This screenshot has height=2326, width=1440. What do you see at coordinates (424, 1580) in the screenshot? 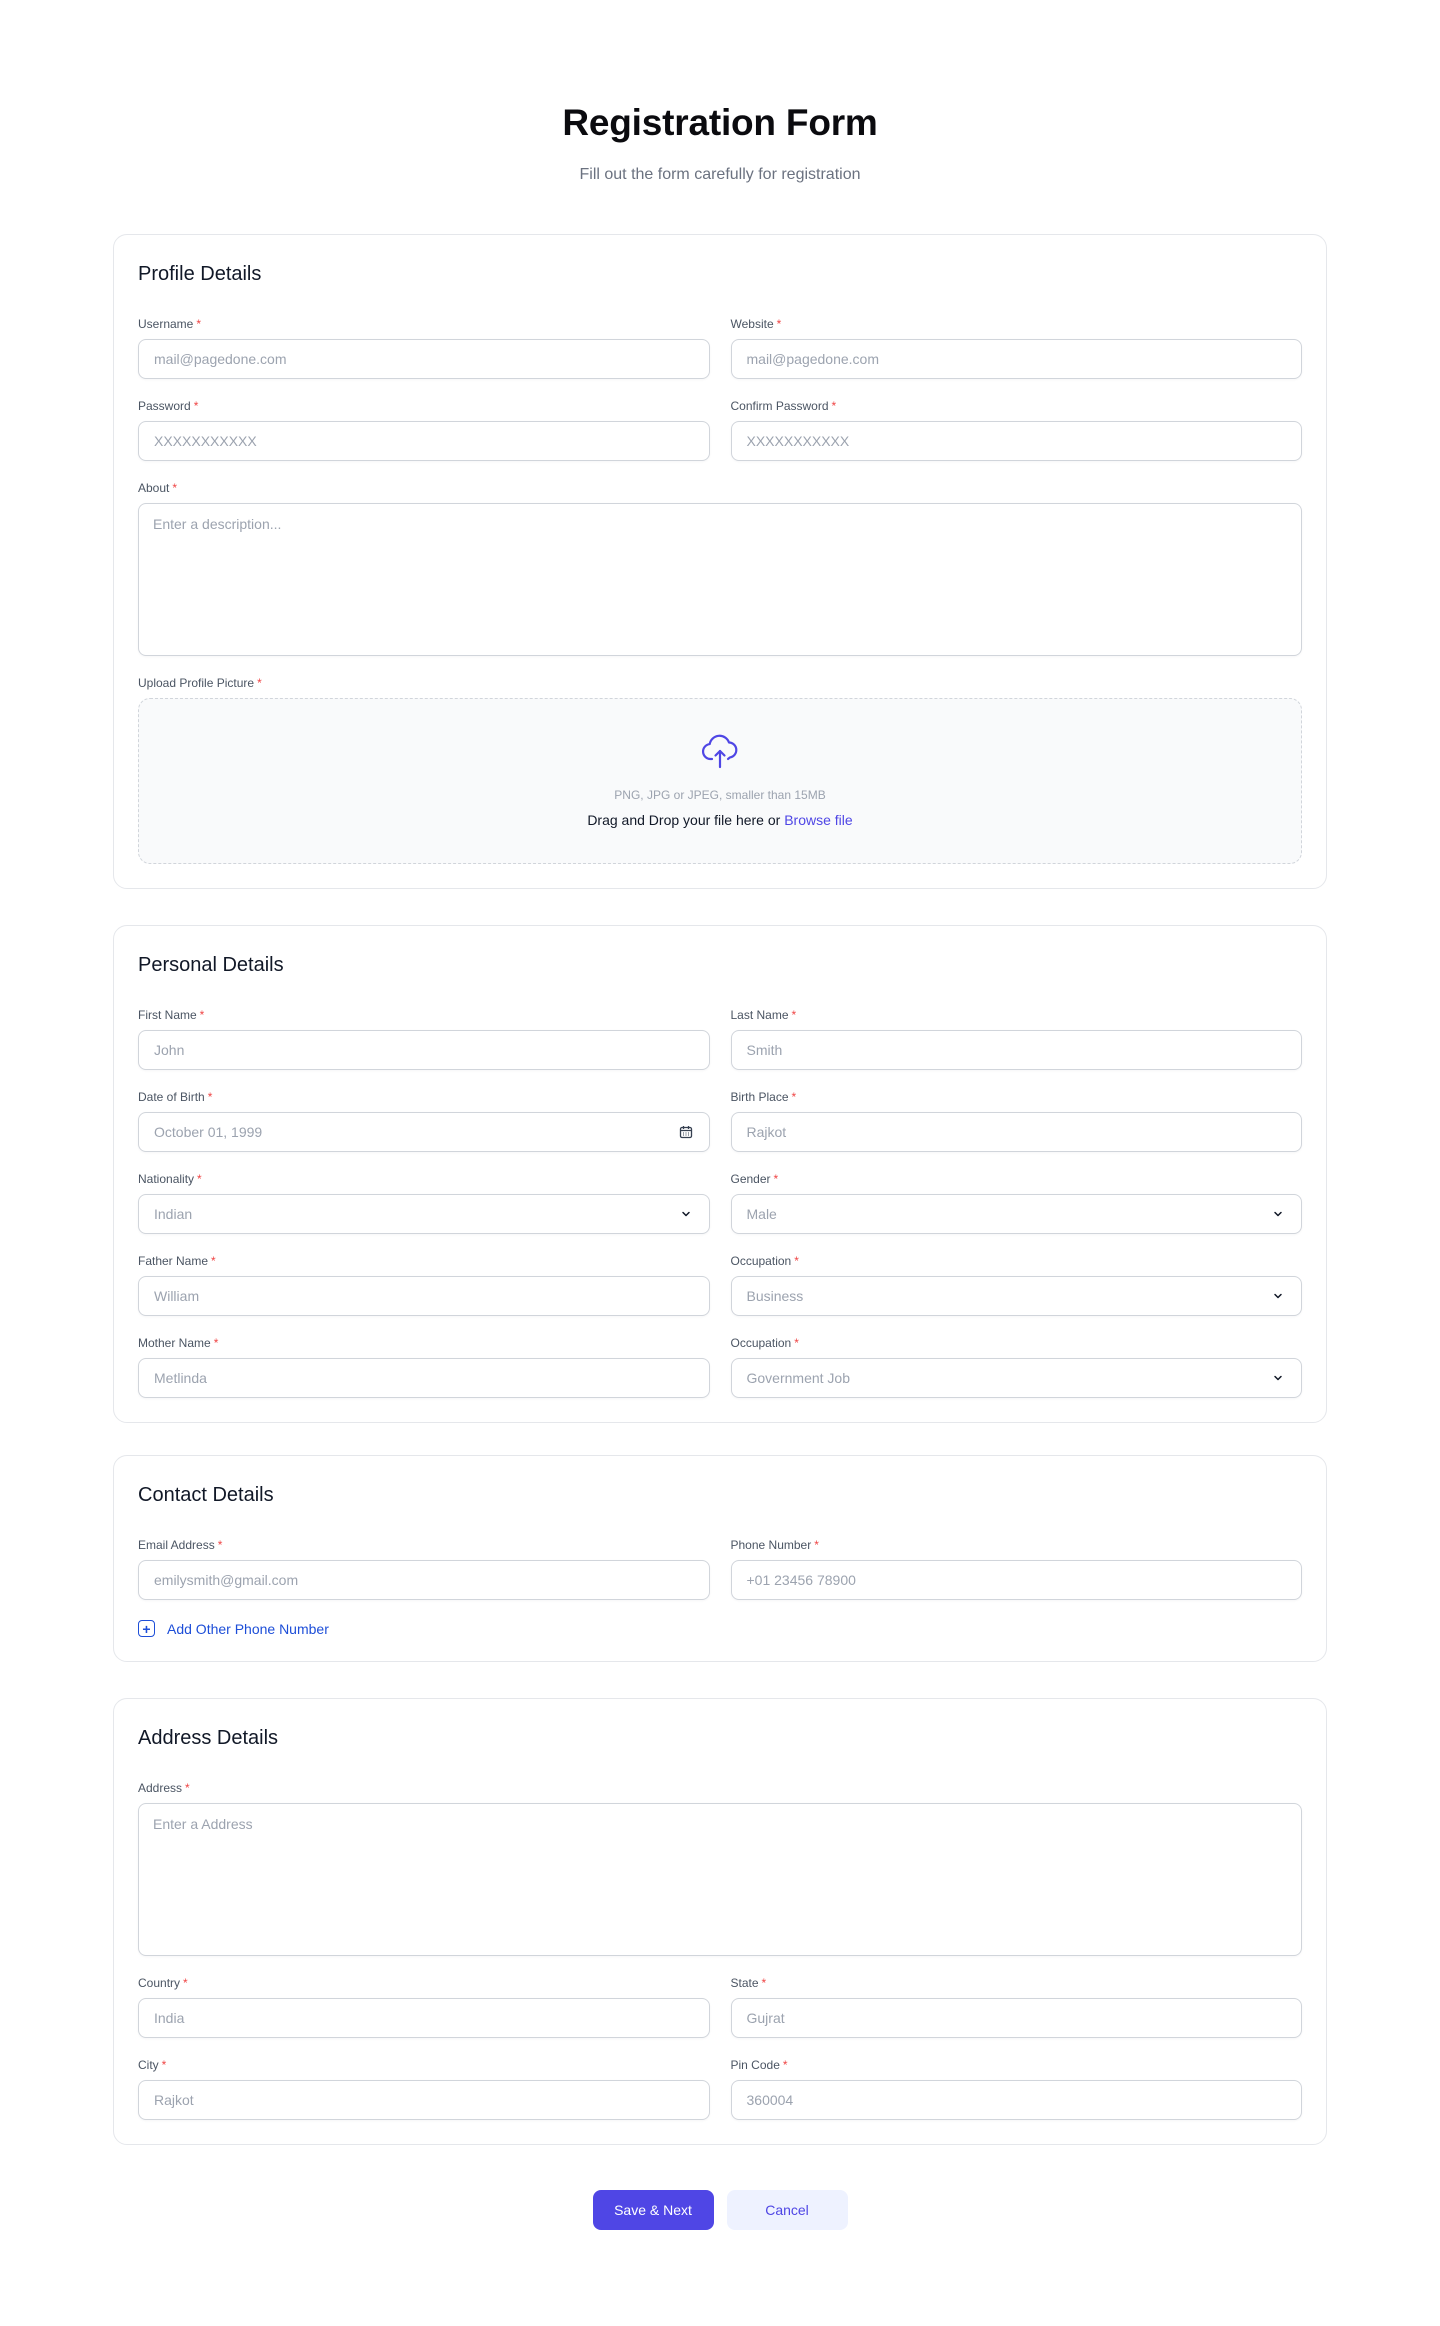
I see `email-input: emilysmith@gmail.com` at bounding box center [424, 1580].